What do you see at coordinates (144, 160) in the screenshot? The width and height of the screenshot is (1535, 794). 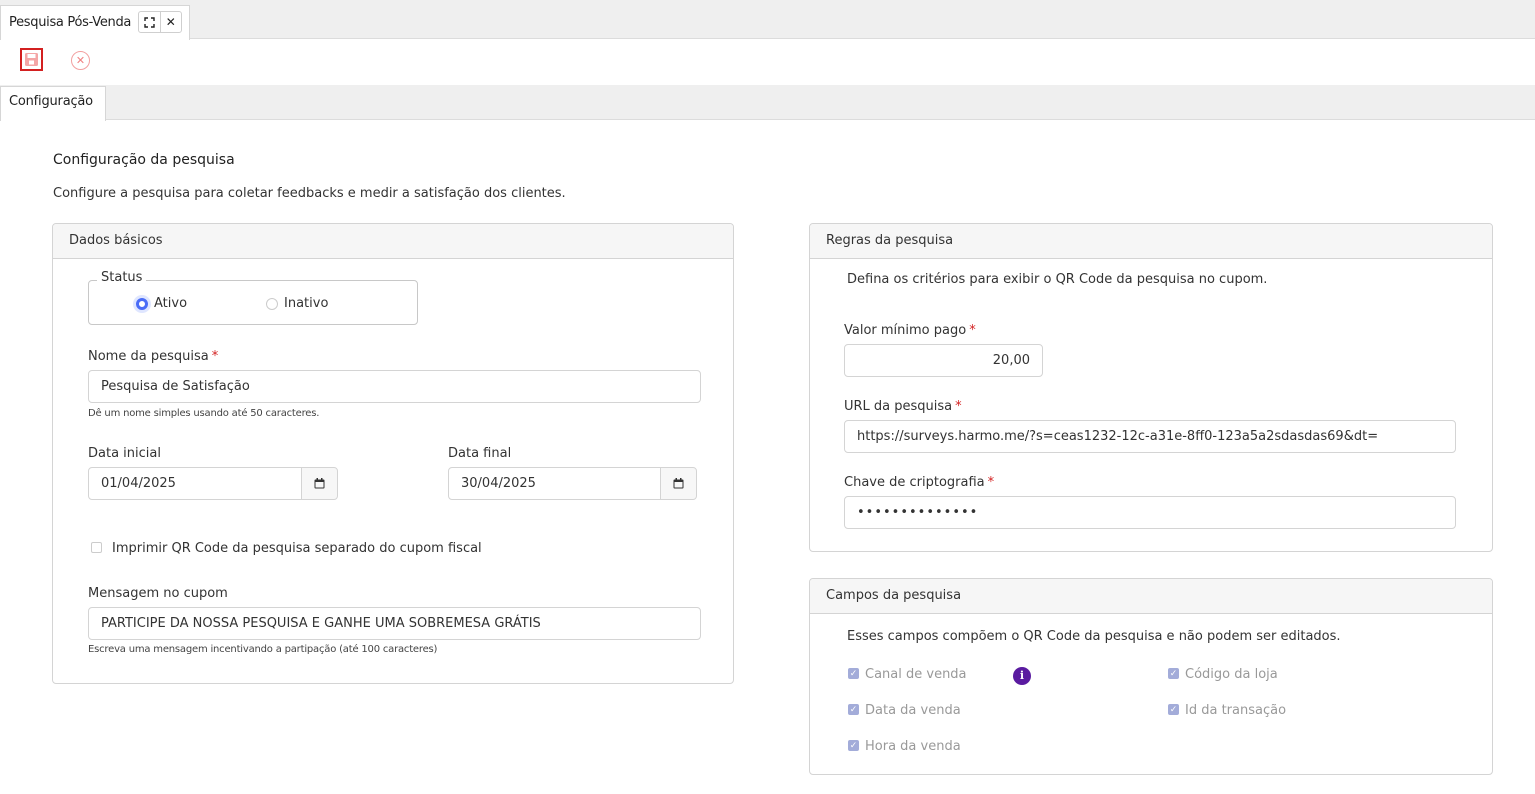 I see `page-title: Configuração da pesquisa` at bounding box center [144, 160].